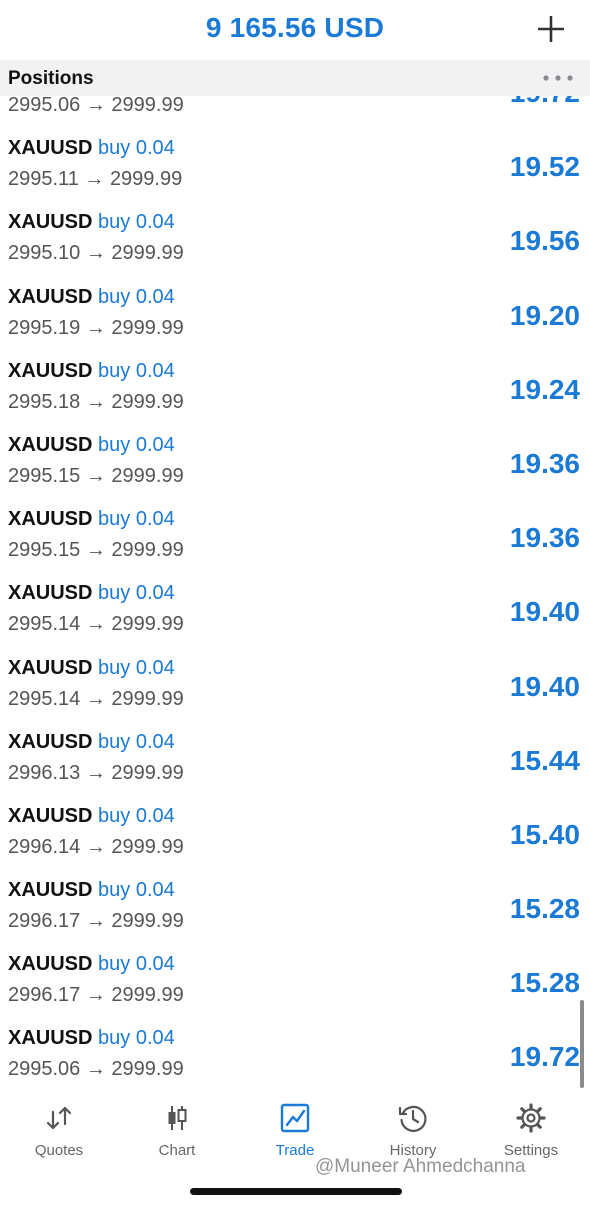 The image size is (590, 1207). Describe the element at coordinates (295, 170) in the screenshot. I see `position-row: XAUUSD buy 0.04 2995.11 → 2999.99 19.52` at that location.